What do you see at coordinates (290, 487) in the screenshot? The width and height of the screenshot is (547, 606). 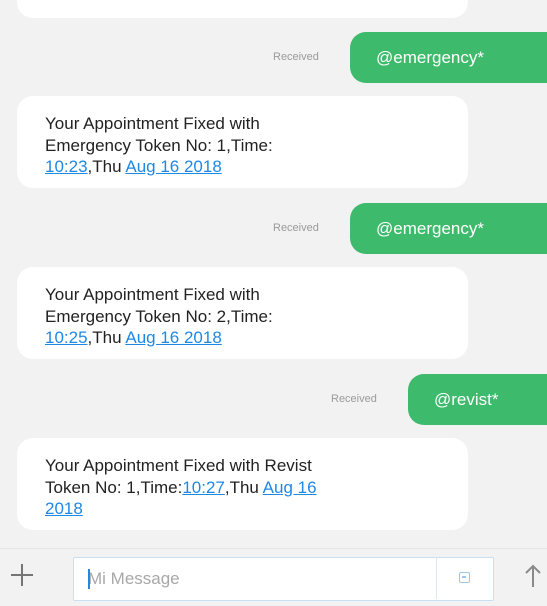 I see `date-link: Aug 16` at bounding box center [290, 487].